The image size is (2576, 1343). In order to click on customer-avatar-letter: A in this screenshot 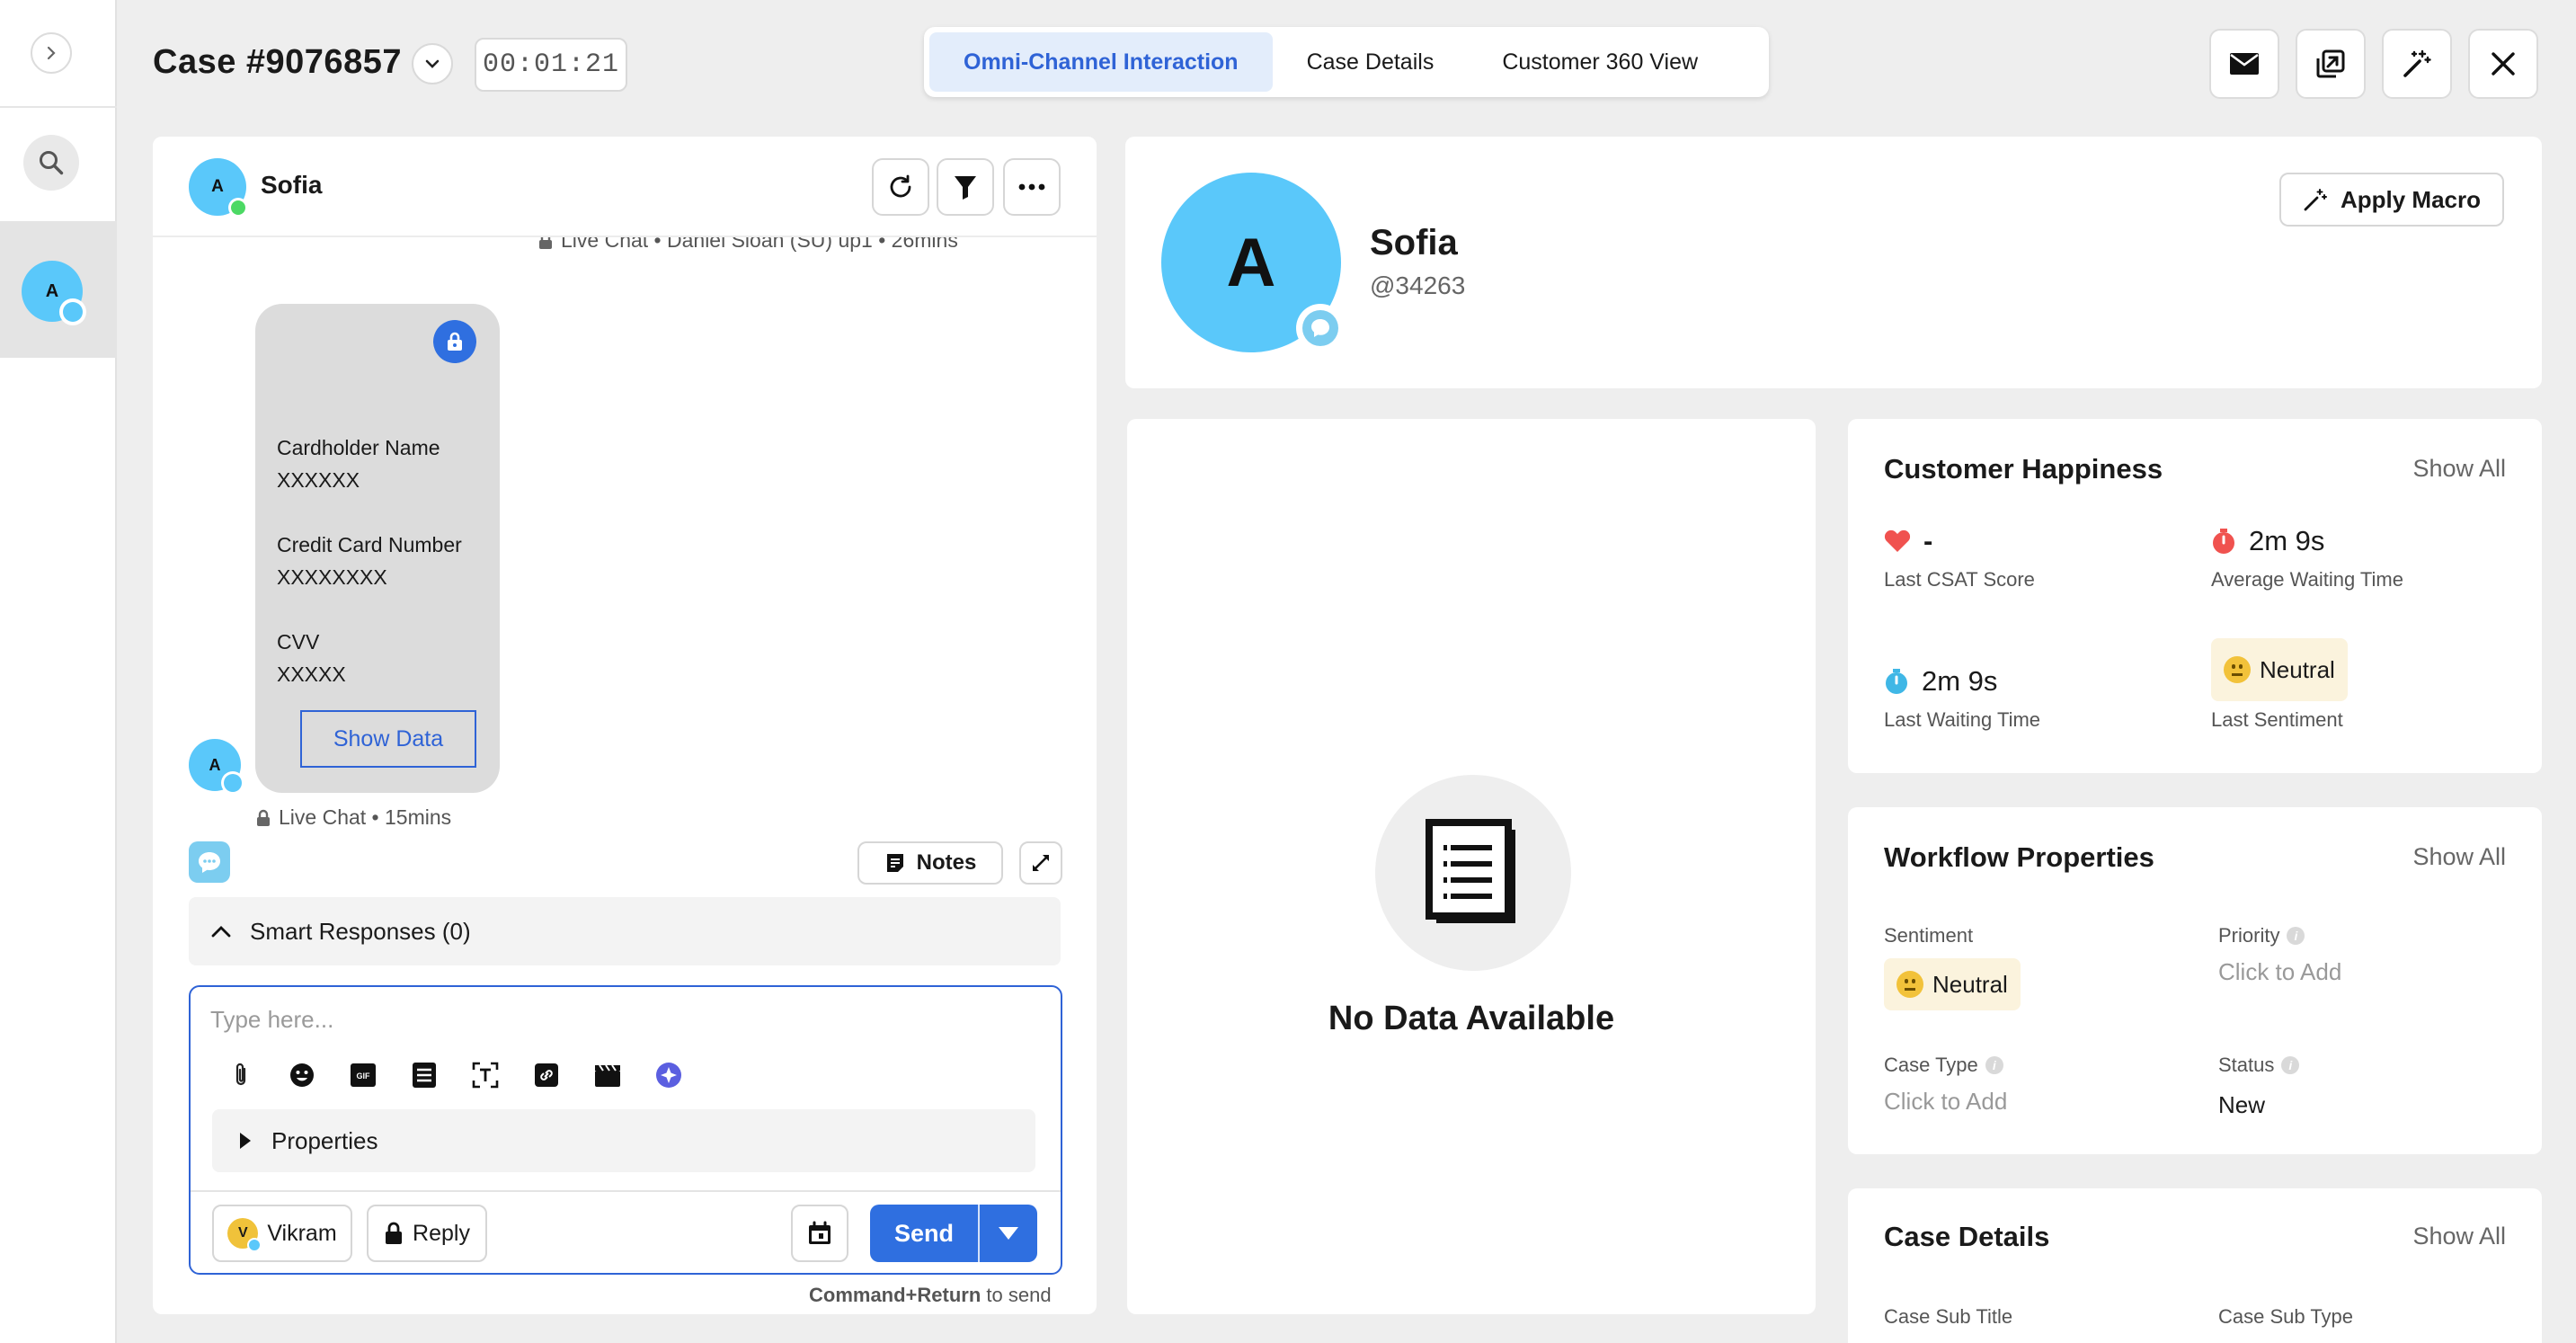, I will do `click(1251, 262)`.